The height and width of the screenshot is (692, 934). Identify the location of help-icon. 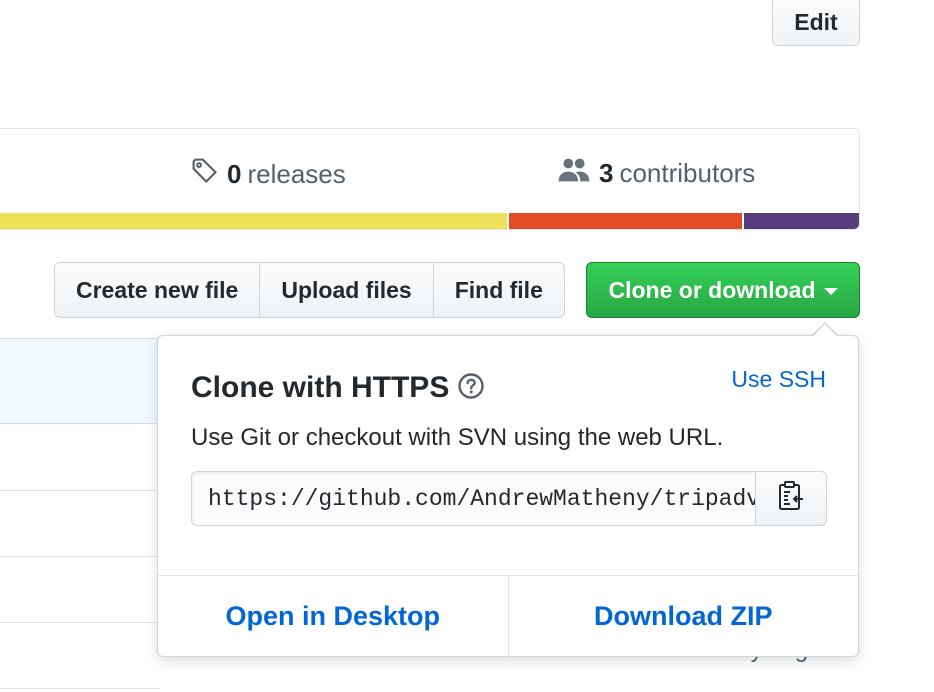
(471, 390).